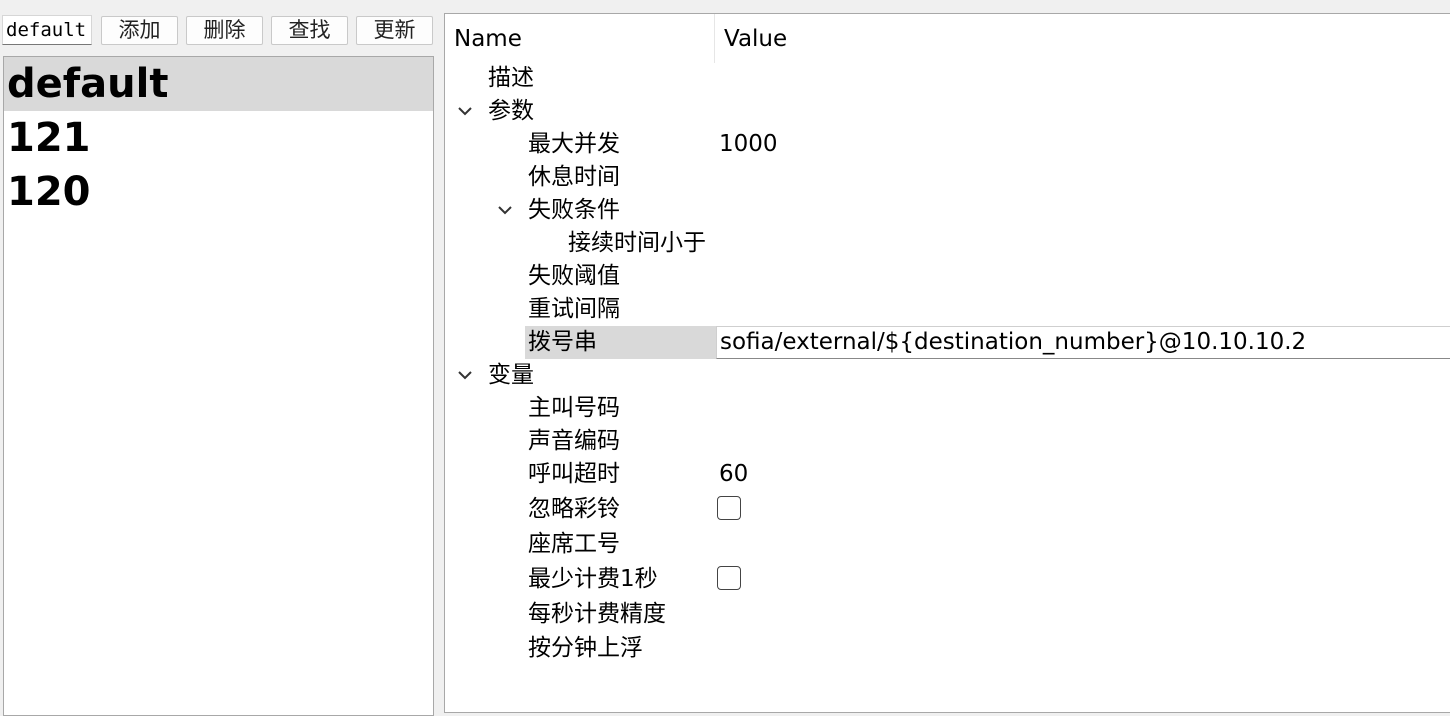 The height and width of the screenshot is (716, 1450). What do you see at coordinates (947, 509) in the screenshot?
I see `tree-row-ignore-ringback: 忽略彩铃` at bounding box center [947, 509].